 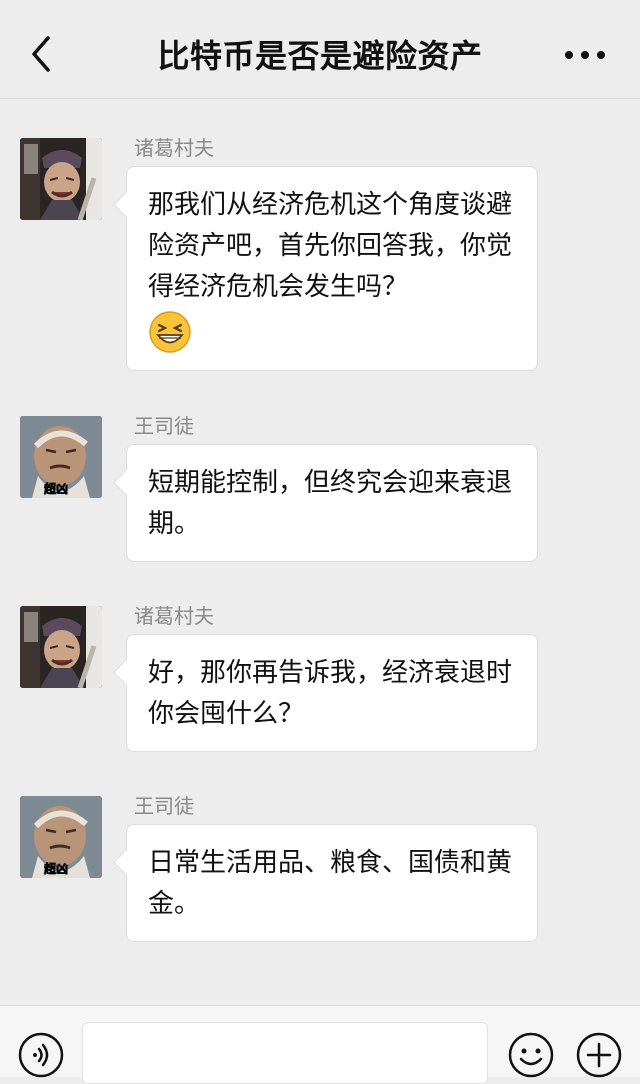 I want to click on message-text: 短期能控制，但终究会迎来衰退期。, so click(x=330, y=503).